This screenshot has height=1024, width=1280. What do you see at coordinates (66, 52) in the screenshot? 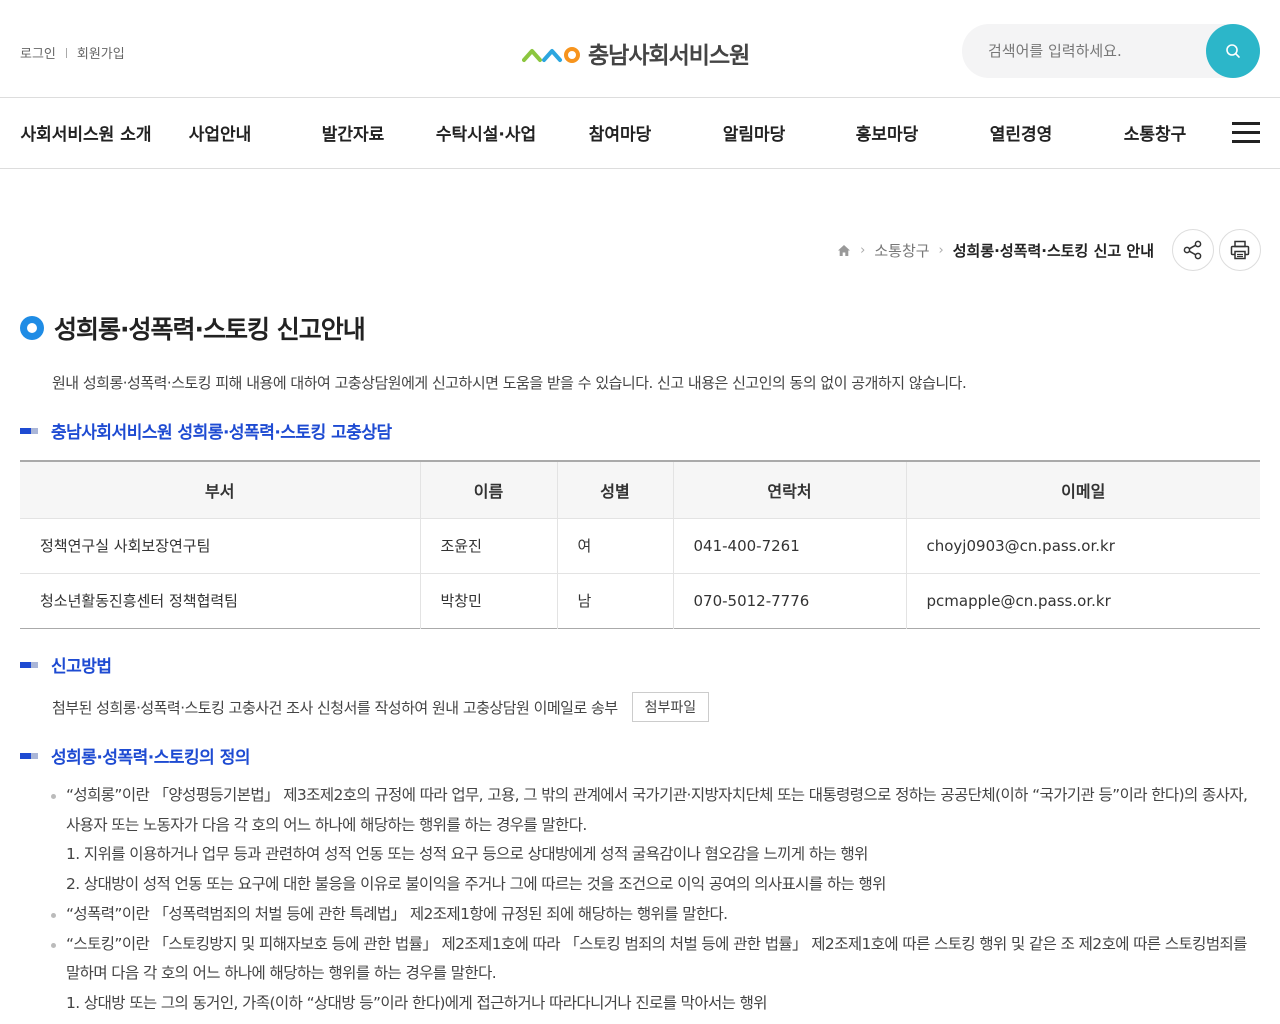
I see `util-divider` at bounding box center [66, 52].